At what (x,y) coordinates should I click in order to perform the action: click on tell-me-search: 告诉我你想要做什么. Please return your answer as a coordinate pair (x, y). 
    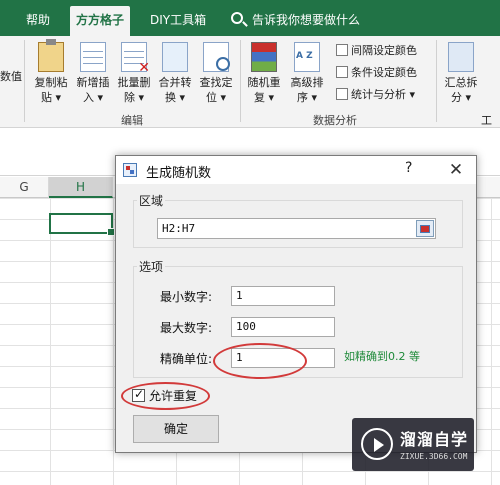
    Looking at the image, I should click on (306, 21).